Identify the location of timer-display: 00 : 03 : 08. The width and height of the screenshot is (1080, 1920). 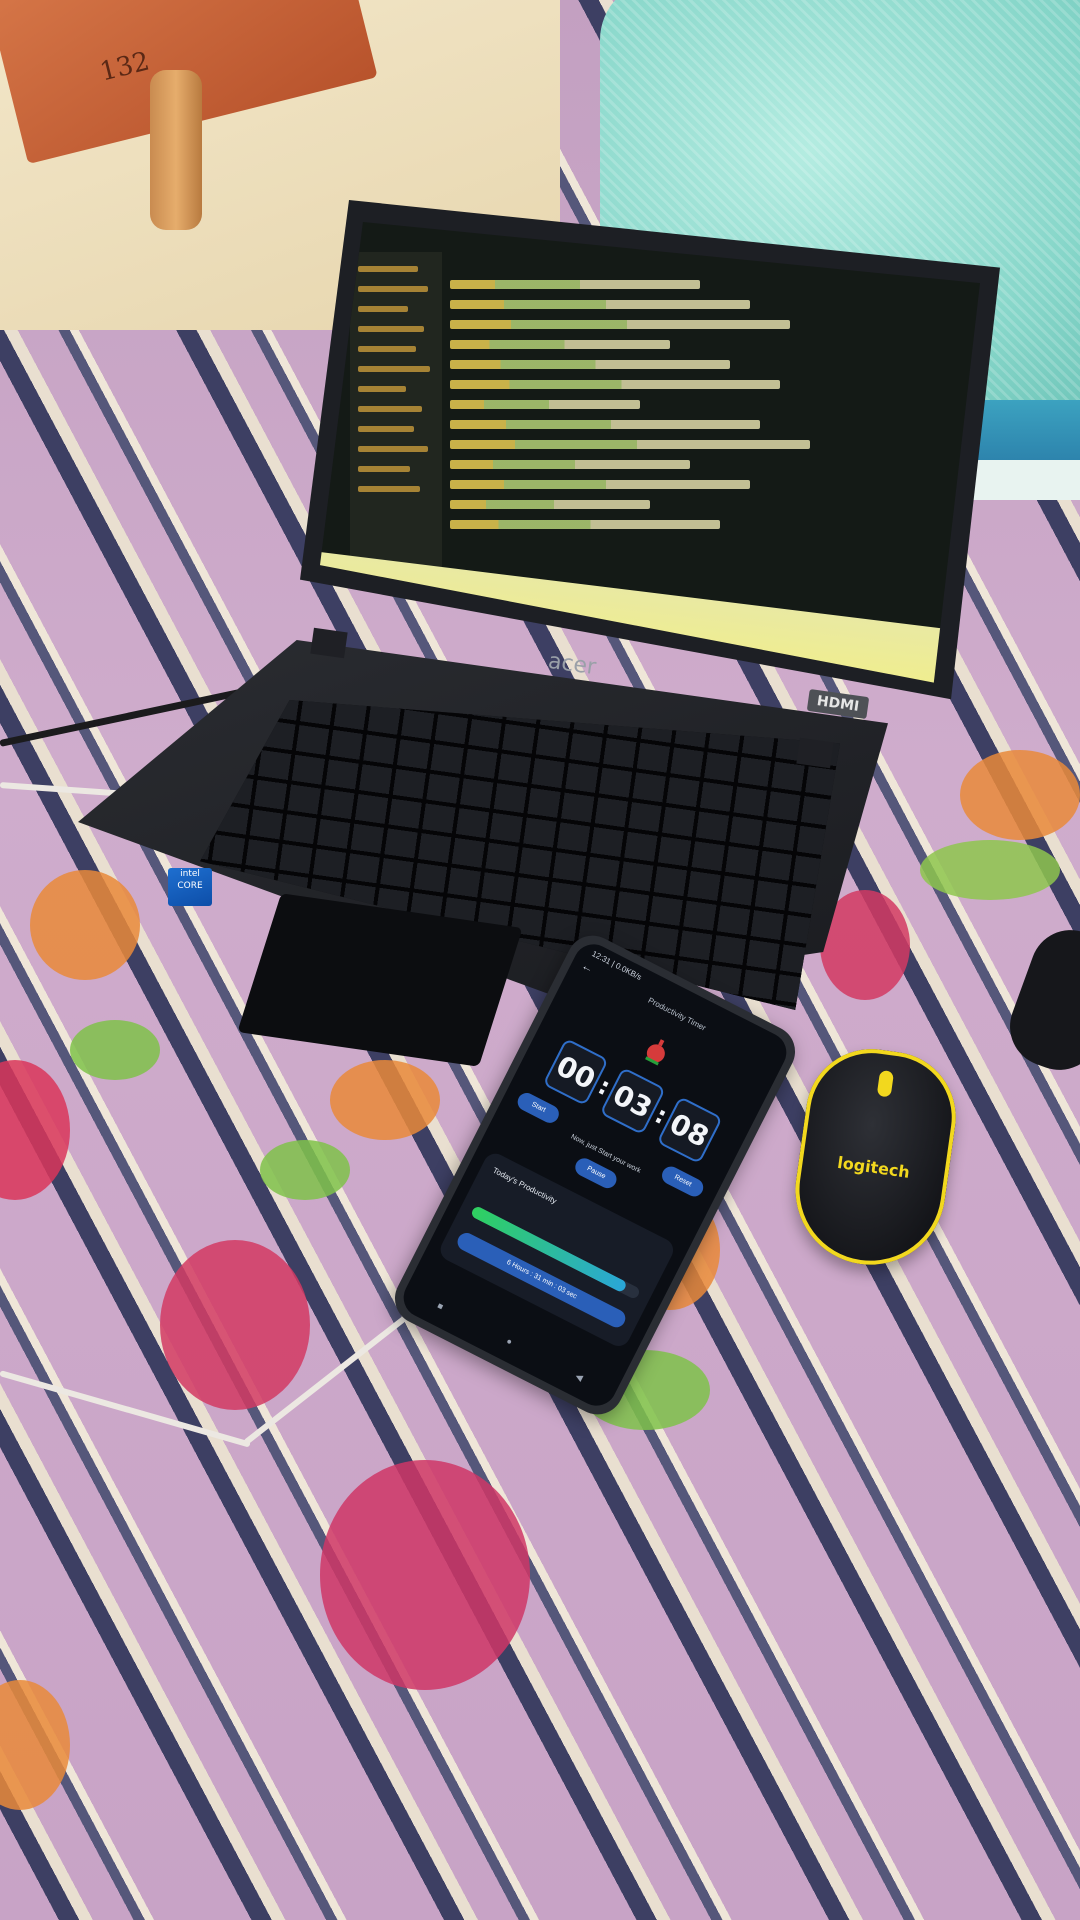
(632, 1101).